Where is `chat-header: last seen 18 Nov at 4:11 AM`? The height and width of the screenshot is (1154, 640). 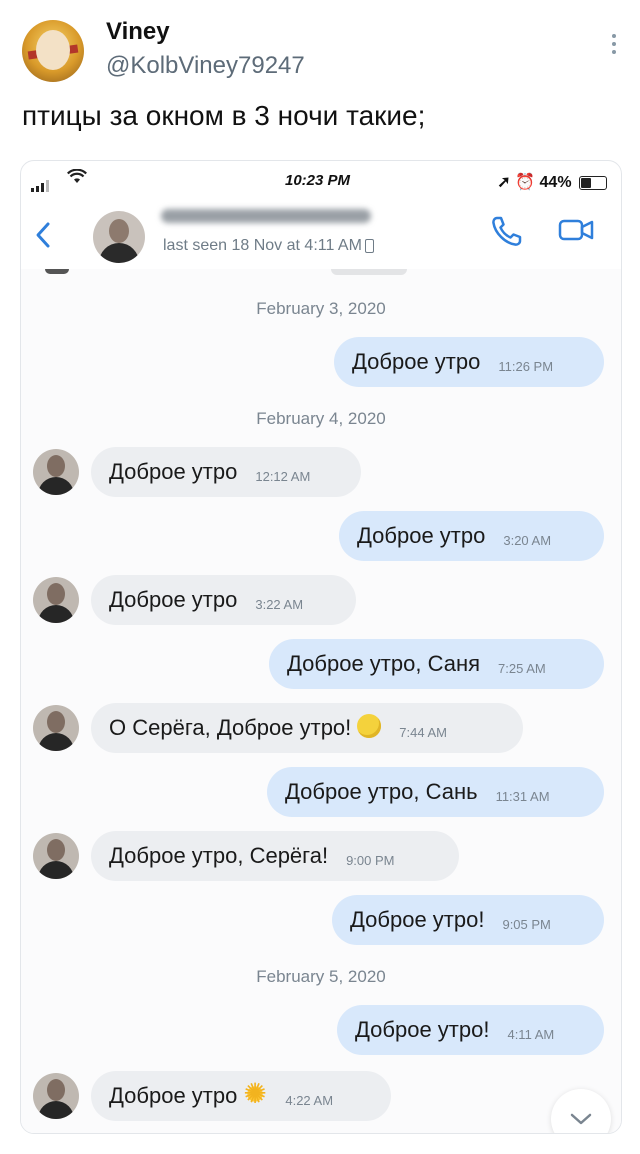 chat-header: last seen 18 Nov at 4:11 AM is located at coordinates (321, 235).